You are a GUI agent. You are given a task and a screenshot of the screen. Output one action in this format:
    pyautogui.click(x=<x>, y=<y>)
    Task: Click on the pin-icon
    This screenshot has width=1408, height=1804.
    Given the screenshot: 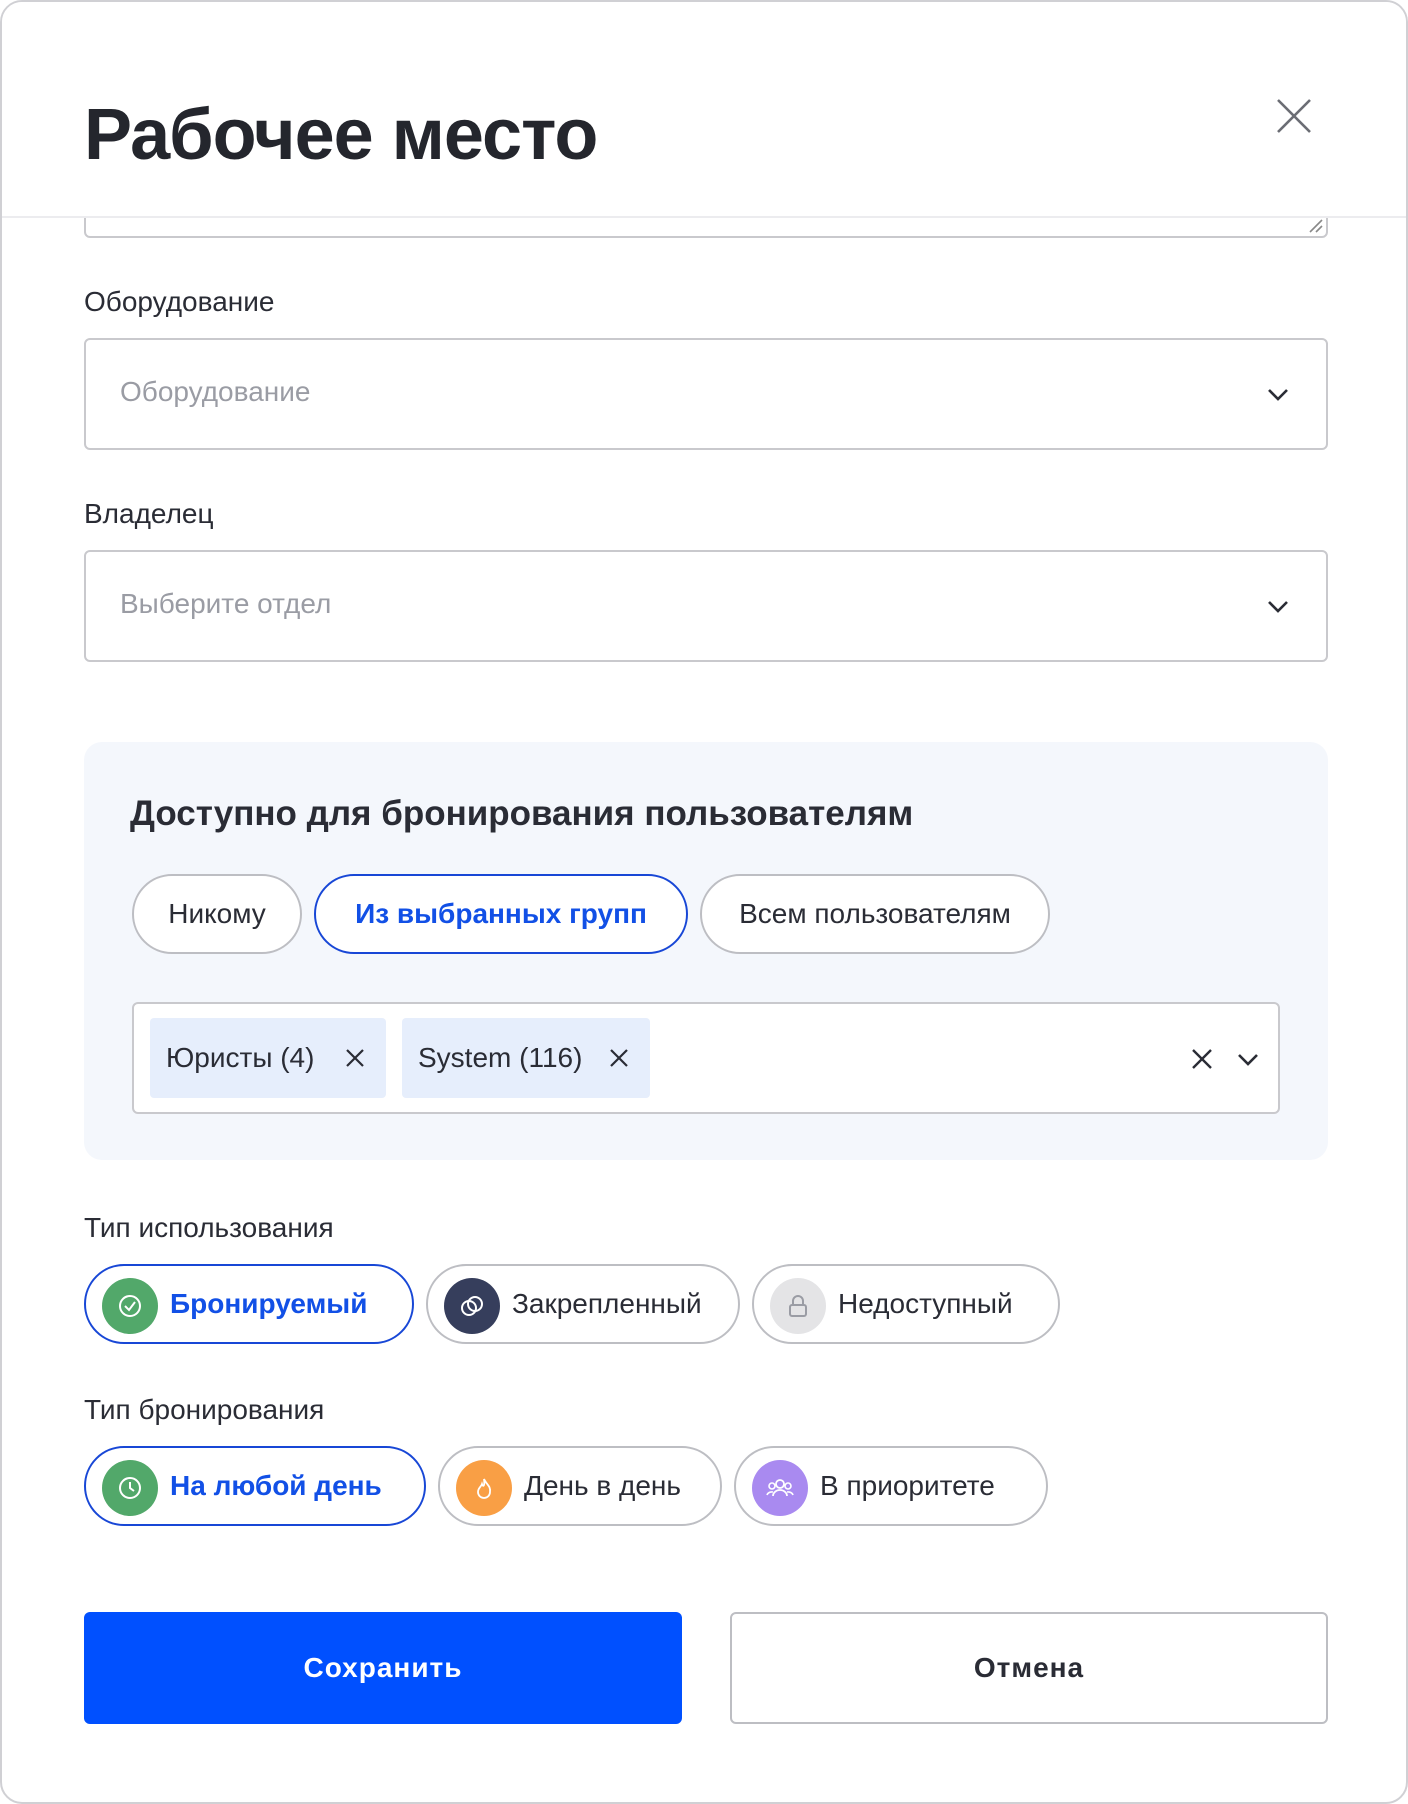 What is the action you would take?
    pyautogui.click(x=472, y=1306)
    